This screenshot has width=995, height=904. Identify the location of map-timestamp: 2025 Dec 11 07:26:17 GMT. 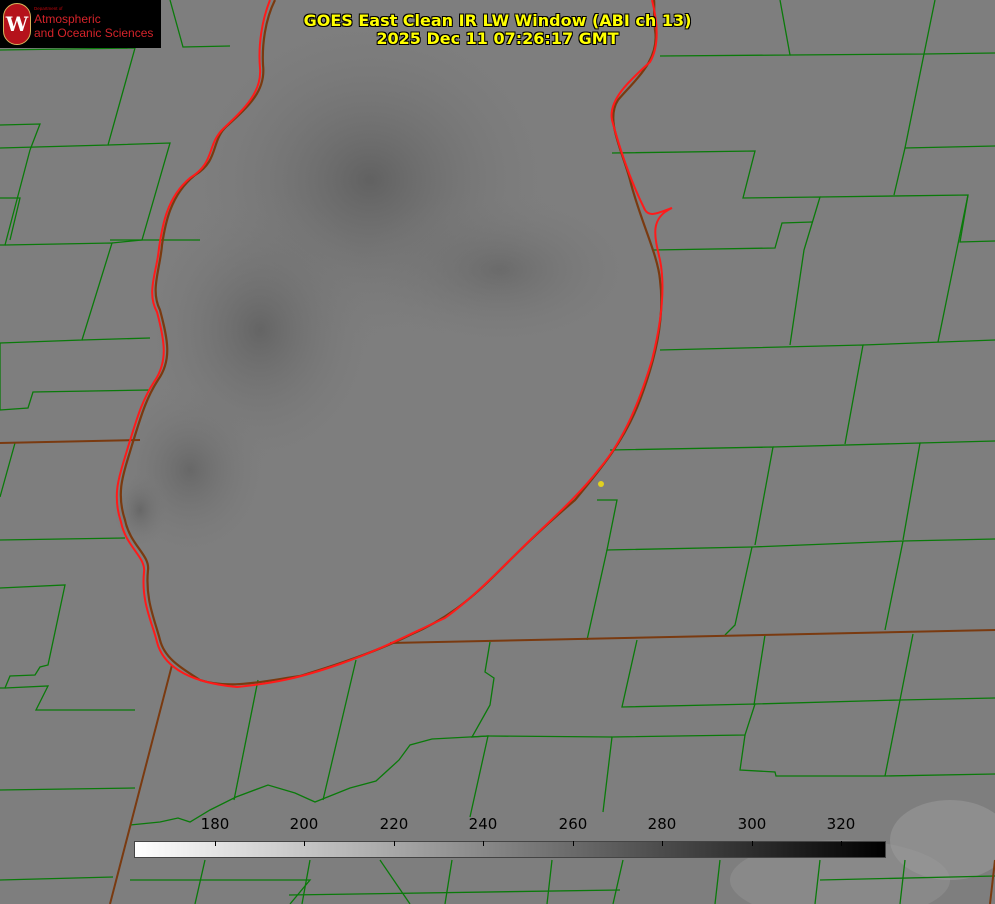
(497, 38).